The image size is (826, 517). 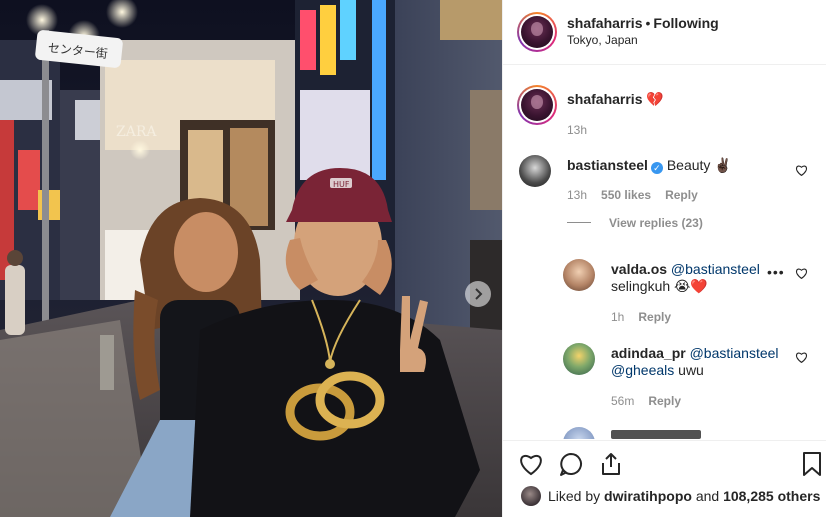 I want to click on comment-bubble-icon, so click(x=571, y=464).